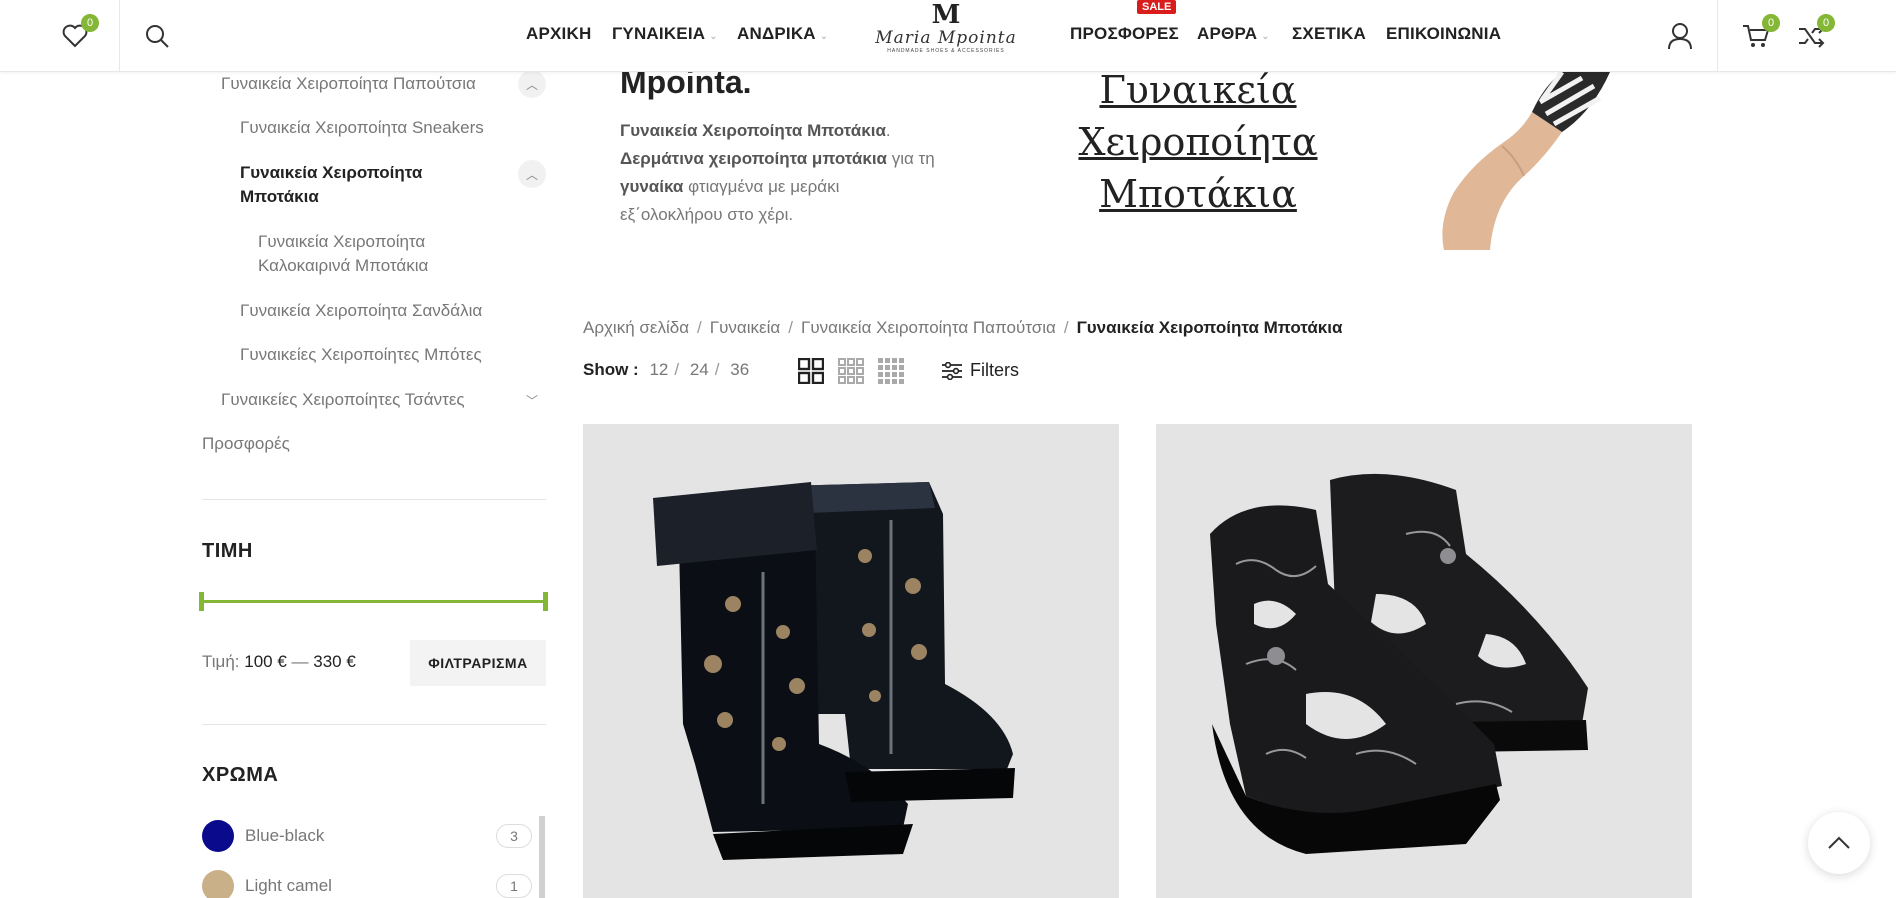 The width and height of the screenshot is (1896, 898). I want to click on hero-leg-image, so click(1527, 161).